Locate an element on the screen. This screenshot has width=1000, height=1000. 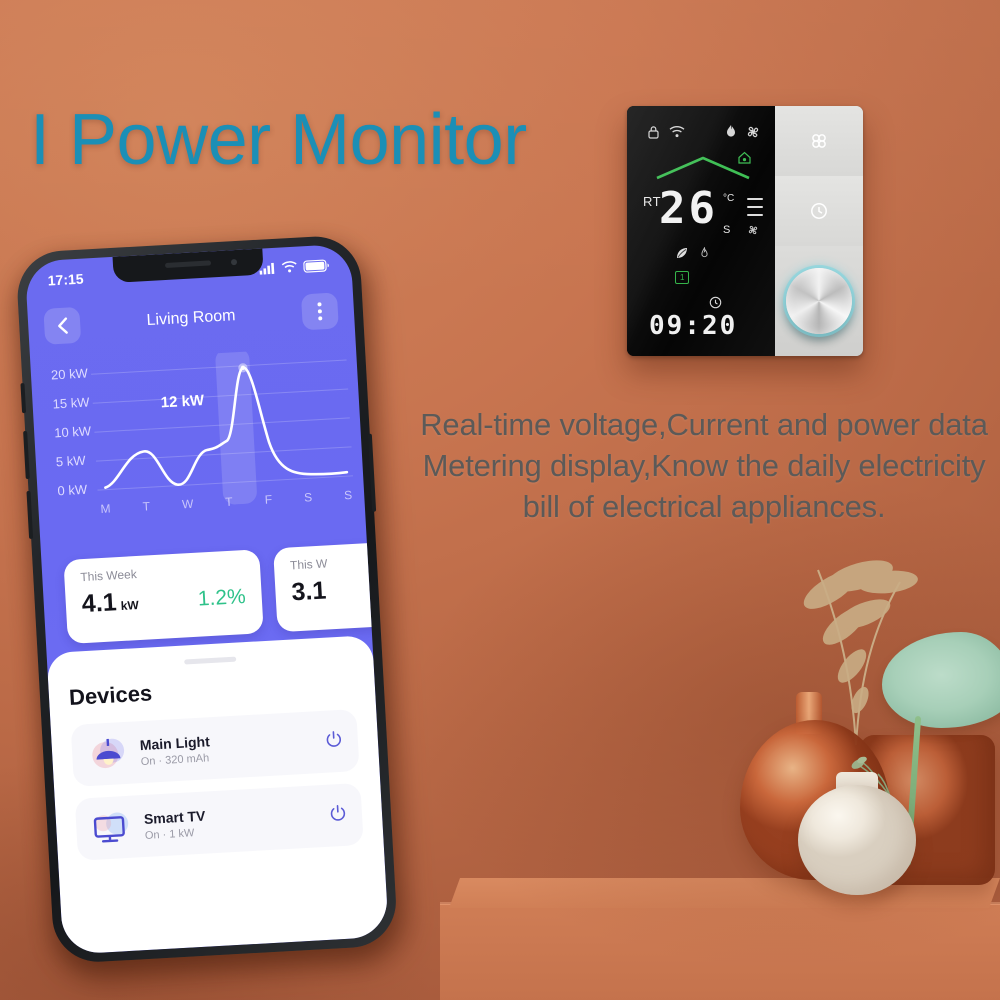
lcd-glass-reflection is located at coordinates (701, 231).